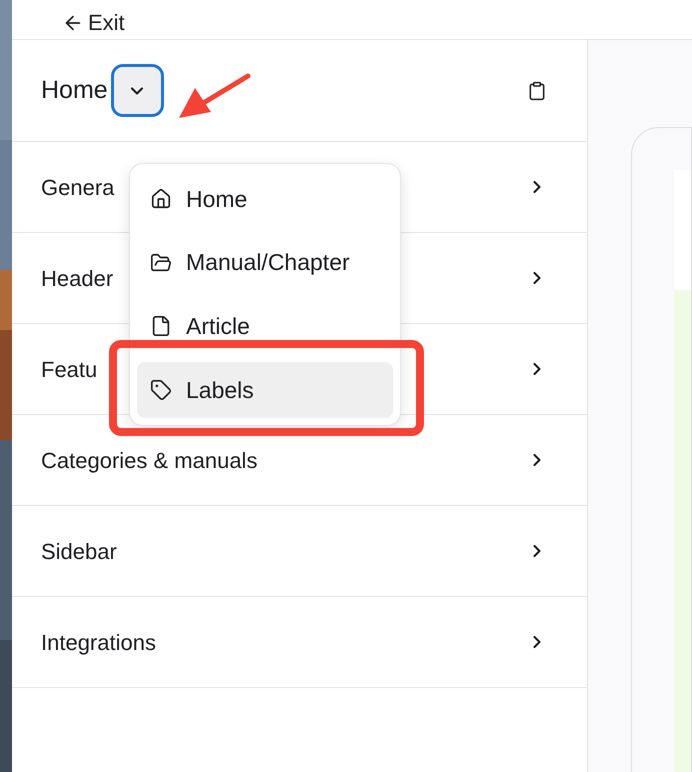  Describe the element at coordinates (77, 188) in the screenshot. I see `row-label: Genera` at that location.